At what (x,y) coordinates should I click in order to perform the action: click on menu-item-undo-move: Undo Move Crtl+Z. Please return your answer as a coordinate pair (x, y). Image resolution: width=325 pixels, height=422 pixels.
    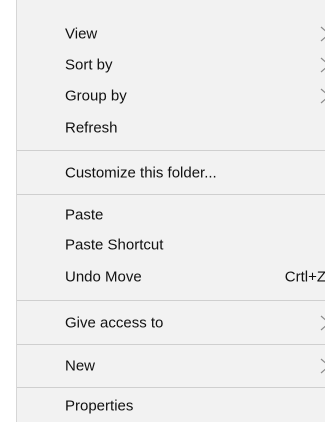
    Looking at the image, I should click on (171, 276).